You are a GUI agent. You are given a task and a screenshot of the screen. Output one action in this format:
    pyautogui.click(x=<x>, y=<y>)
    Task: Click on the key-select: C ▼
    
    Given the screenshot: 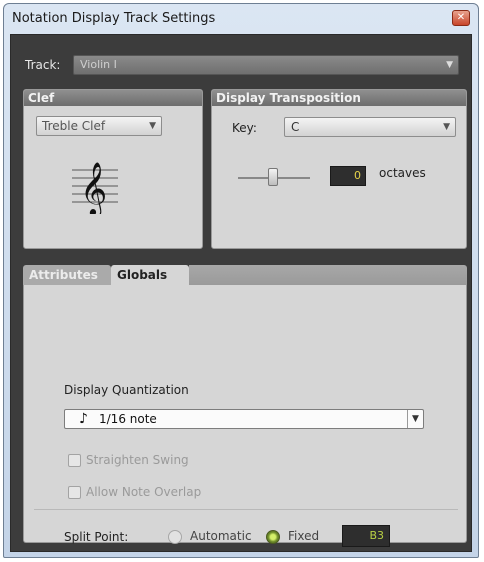 What is the action you would take?
    pyautogui.click(x=370, y=127)
    